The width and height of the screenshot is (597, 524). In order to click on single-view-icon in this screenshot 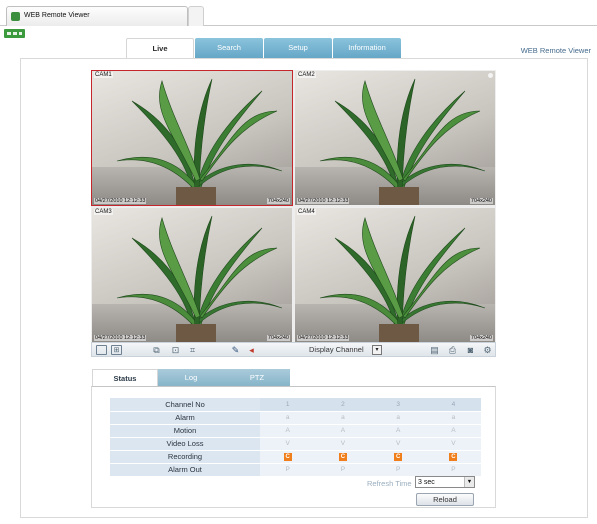, I will do `click(101, 350)`.